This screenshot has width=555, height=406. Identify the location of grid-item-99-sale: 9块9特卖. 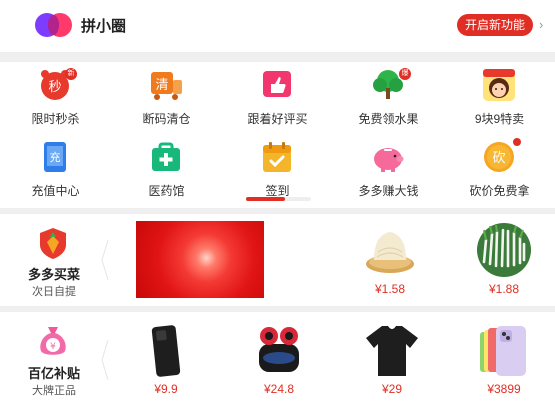
(499, 94).